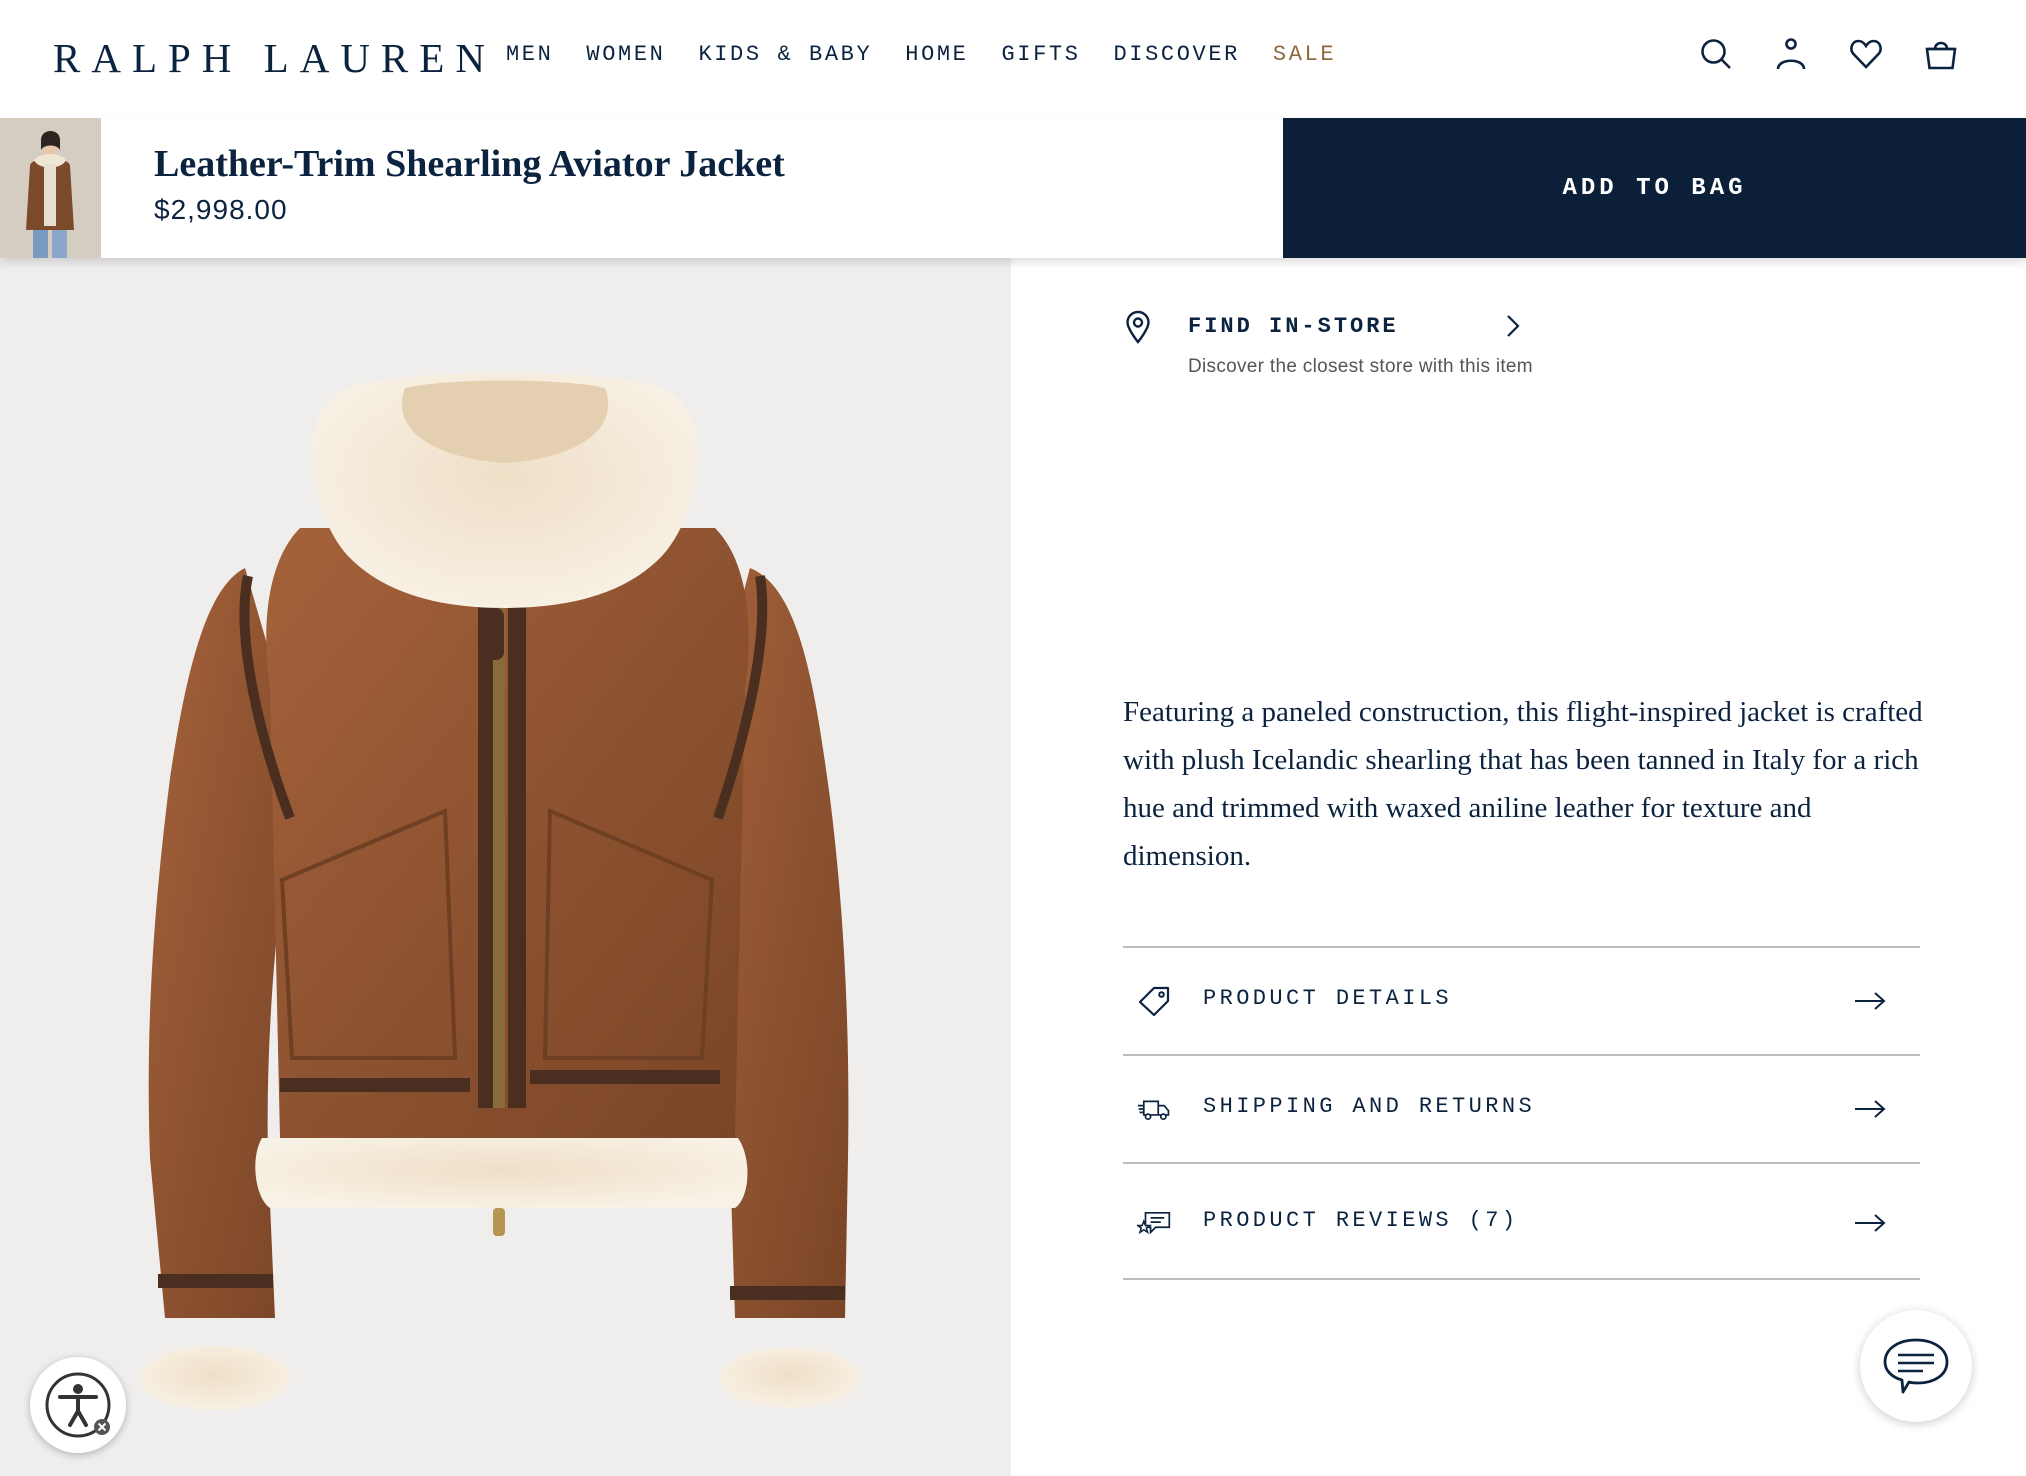 This screenshot has width=2026, height=1476. I want to click on truck-icon, so click(1153, 1110).